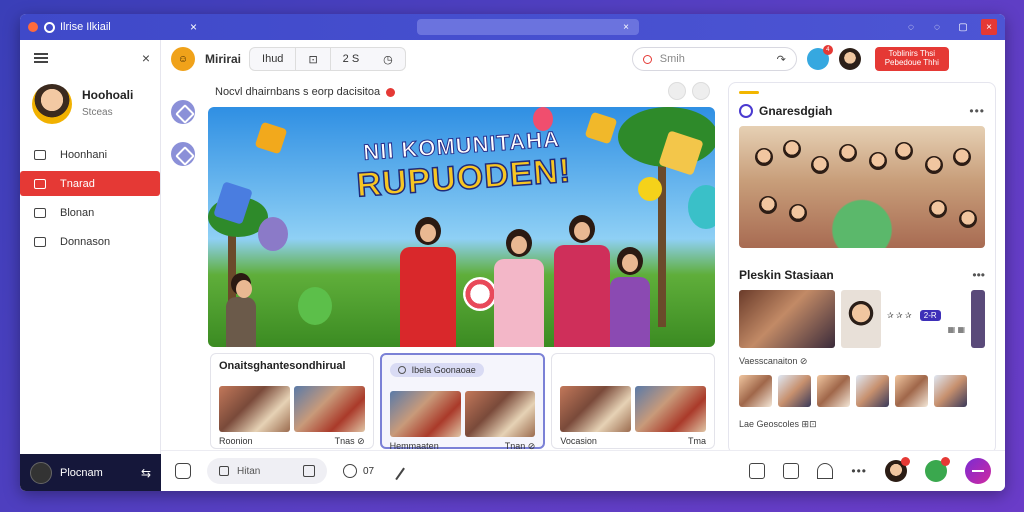  Describe the element at coordinates (978, 471) in the screenshot. I see `compose-fab-button` at that location.